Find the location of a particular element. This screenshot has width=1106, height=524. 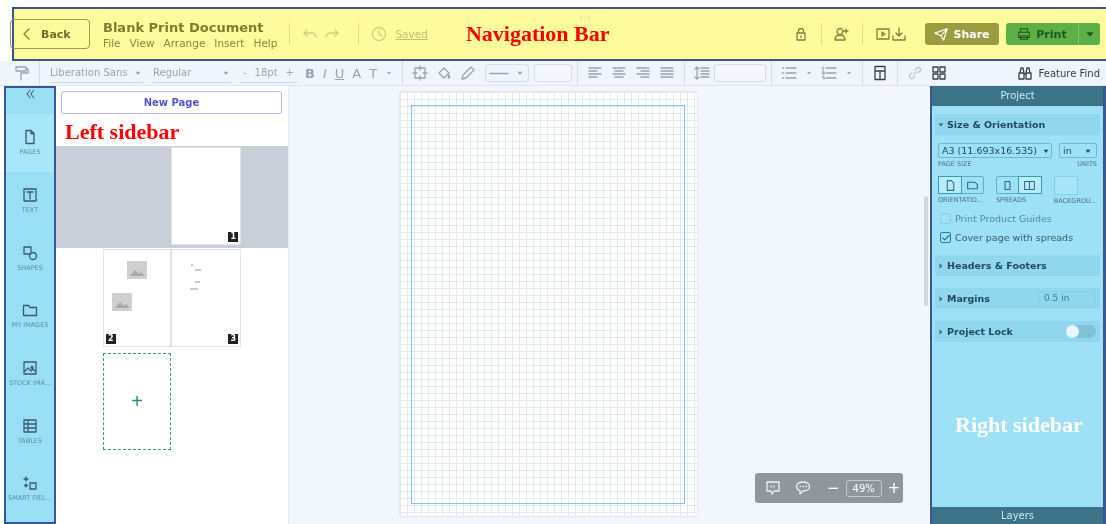

menu-item: Insert is located at coordinates (229, 42).